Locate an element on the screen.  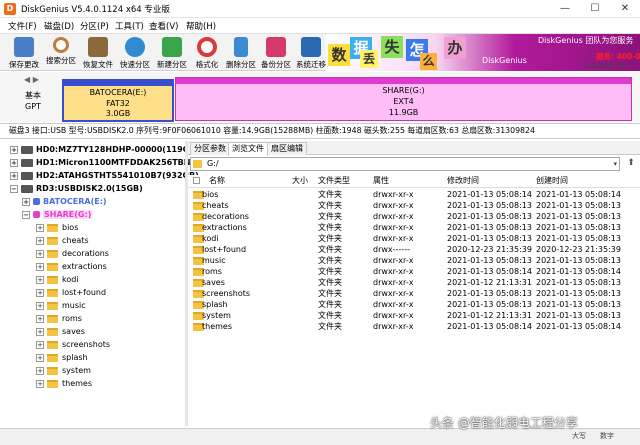
tree-disk-label: HD0:MZ7TY128HDHP-00000(119GB) is located at coordinates (117, 149).